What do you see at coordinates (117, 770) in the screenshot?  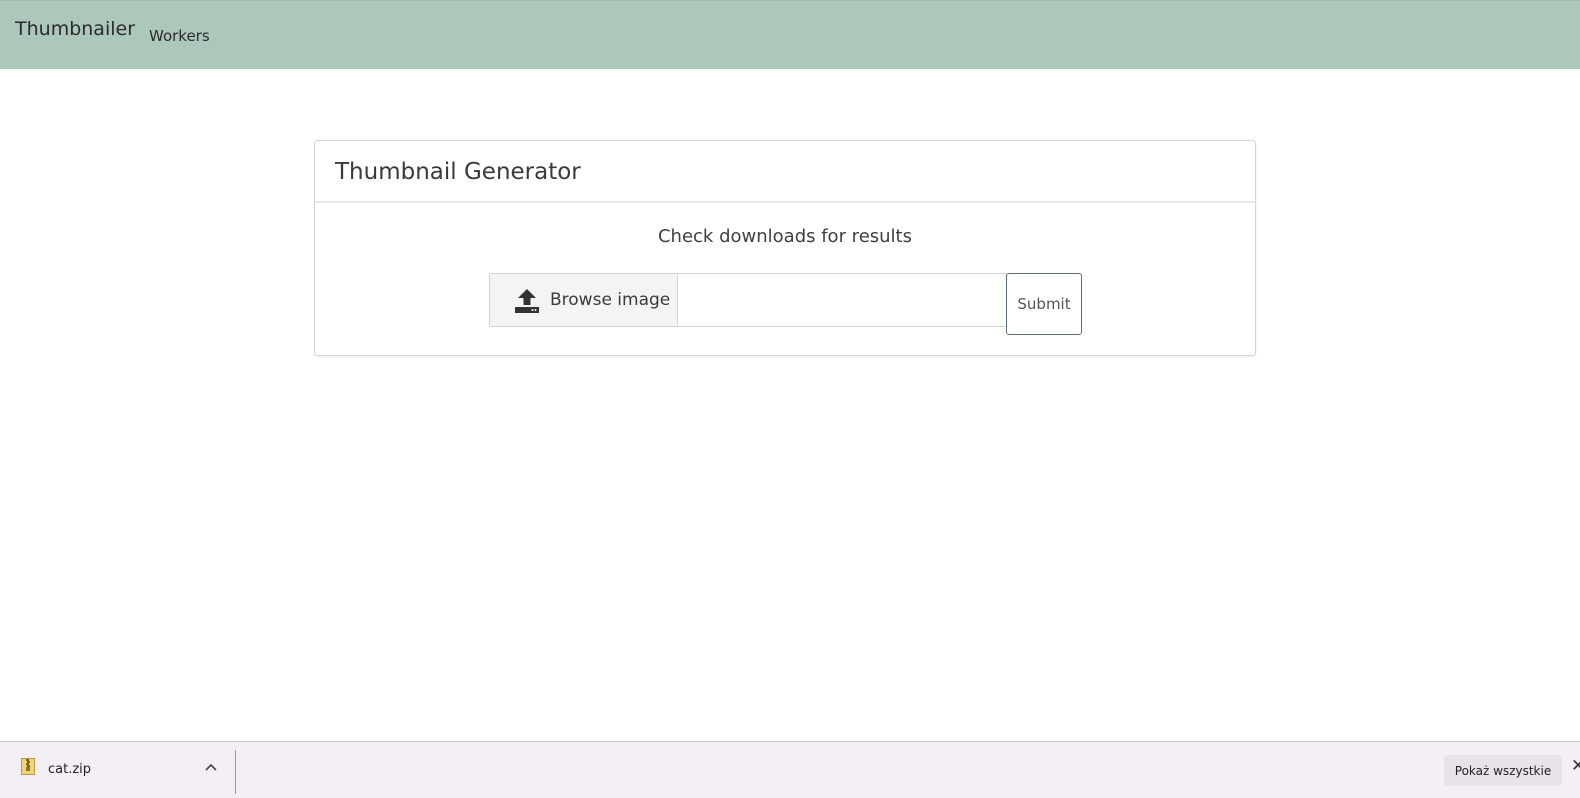 I see `download-item-cat-zip: cat.zip` at bounding box center [117, 770].